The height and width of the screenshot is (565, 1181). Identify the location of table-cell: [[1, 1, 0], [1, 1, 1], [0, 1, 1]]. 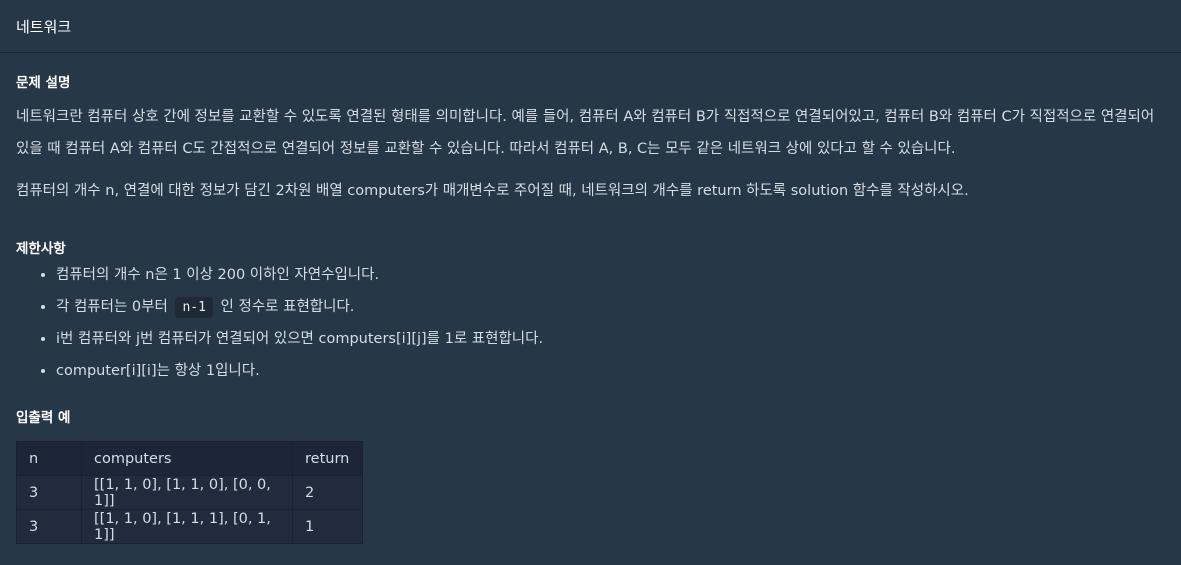
(187, 526).